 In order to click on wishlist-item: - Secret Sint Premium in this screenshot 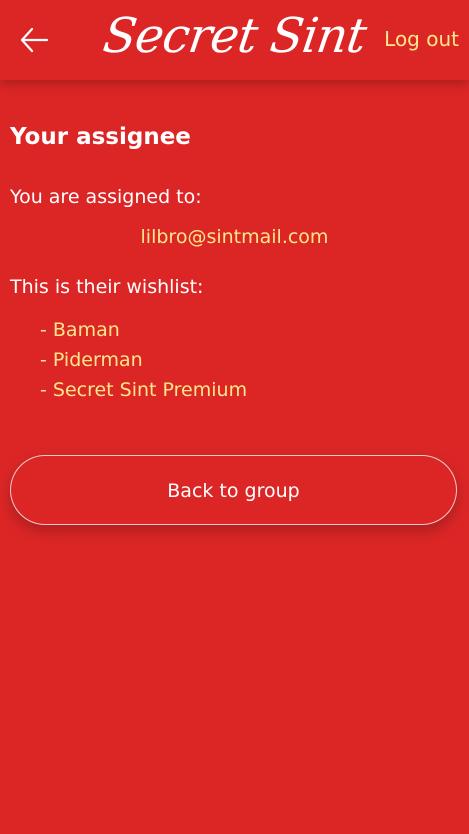, I will do `click(144, 390)`.